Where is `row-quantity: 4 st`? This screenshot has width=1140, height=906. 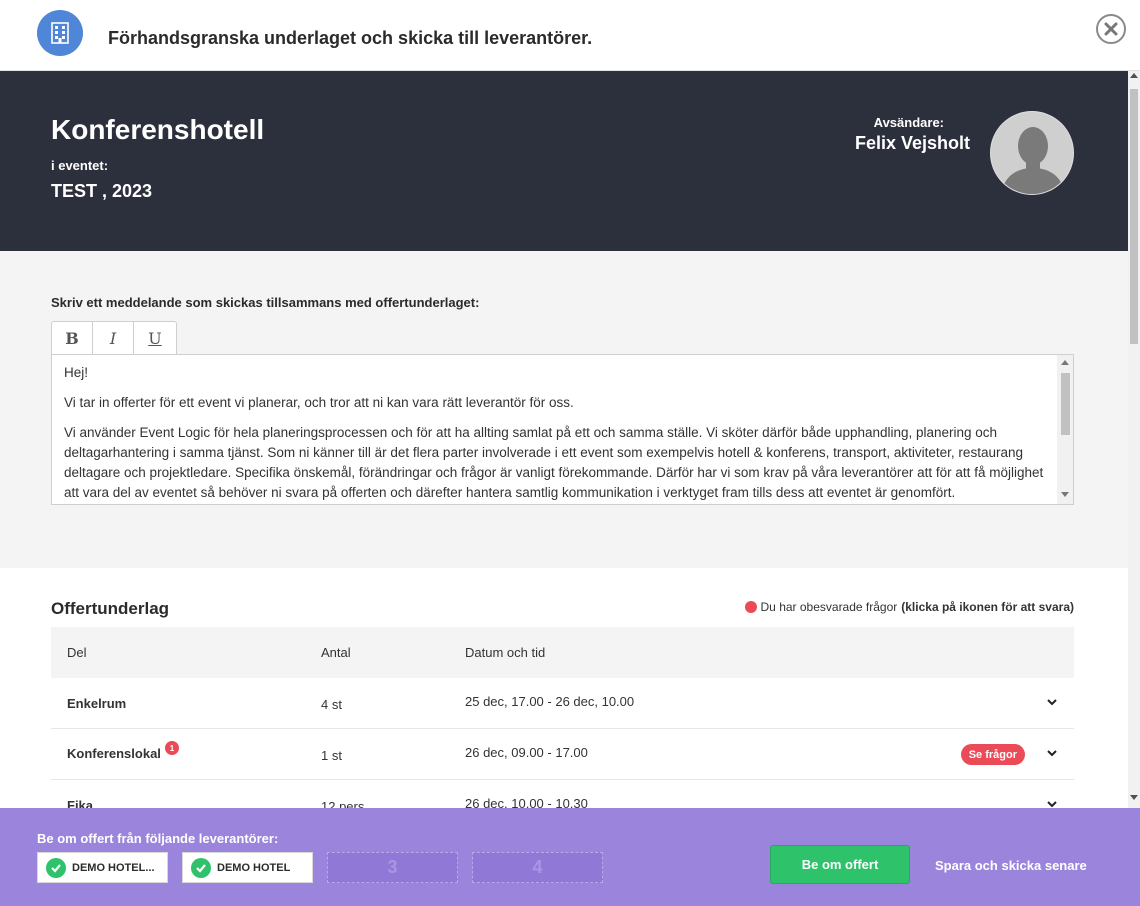
row-quantity: 4 st is located at coordinates (331, 704).